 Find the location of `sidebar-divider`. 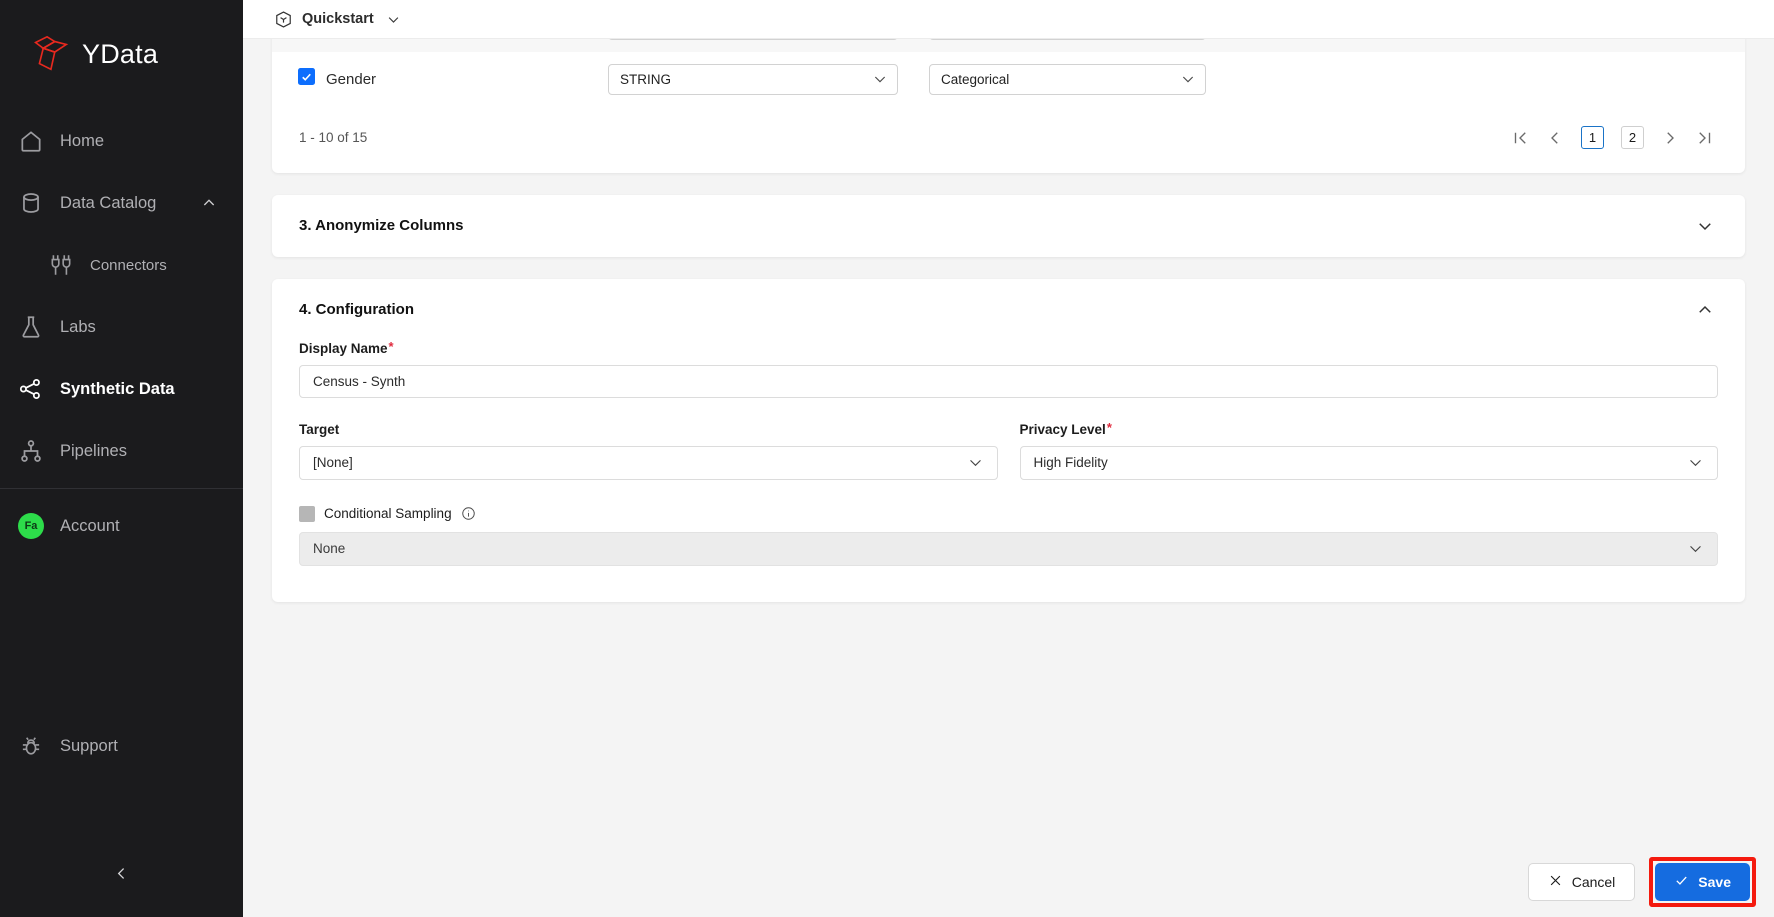

sidebar-divider is located at coordinates (121, 488).